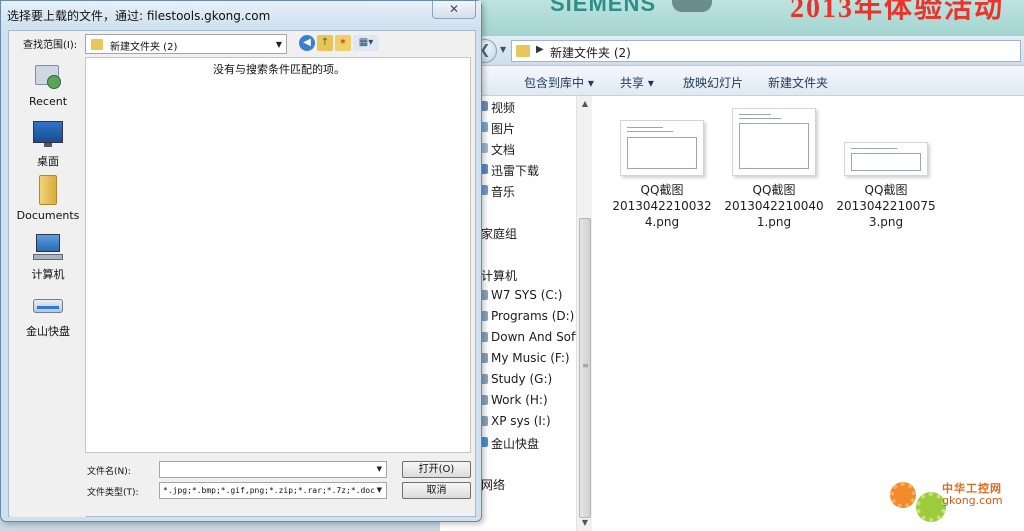 Image resolution: width=1024 pixels, height=531 pixels. I want to click on nav-item-drive-c: W7 SYS (C:), so click(526, 295).